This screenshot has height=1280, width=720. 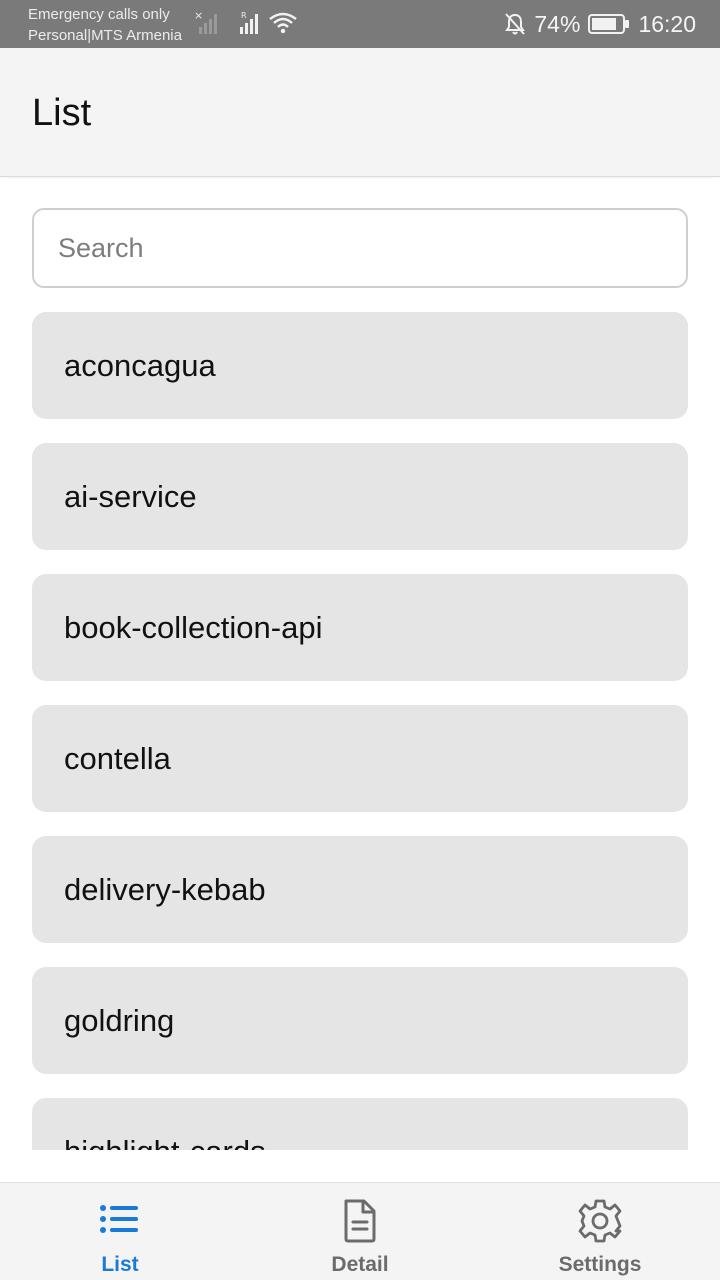 I want to click on search-input, so click(x=360, y=248).